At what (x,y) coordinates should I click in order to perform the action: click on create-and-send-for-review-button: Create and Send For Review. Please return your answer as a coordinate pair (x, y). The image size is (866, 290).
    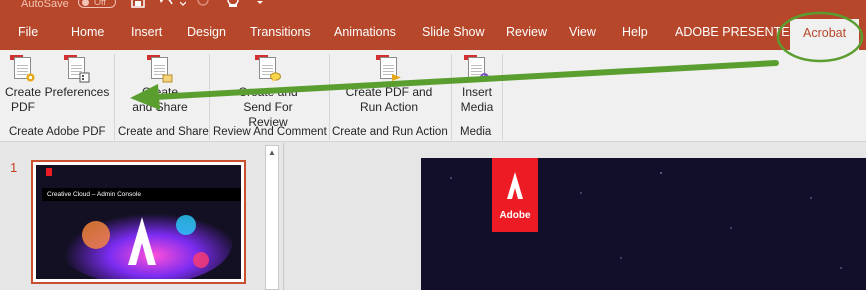
    Looking at the image, I should click on (268, 91).